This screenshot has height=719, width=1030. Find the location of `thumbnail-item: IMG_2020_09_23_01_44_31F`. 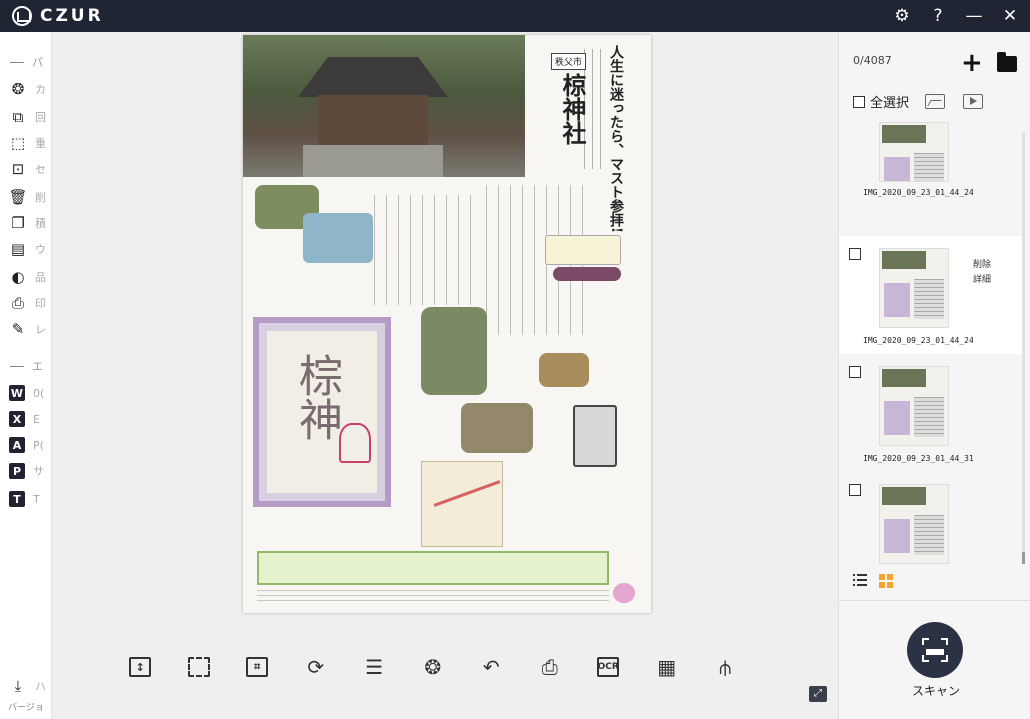

thumbnail-item: IMG_2020_09_23_01_44_31F is located at coordinates (932, 521).